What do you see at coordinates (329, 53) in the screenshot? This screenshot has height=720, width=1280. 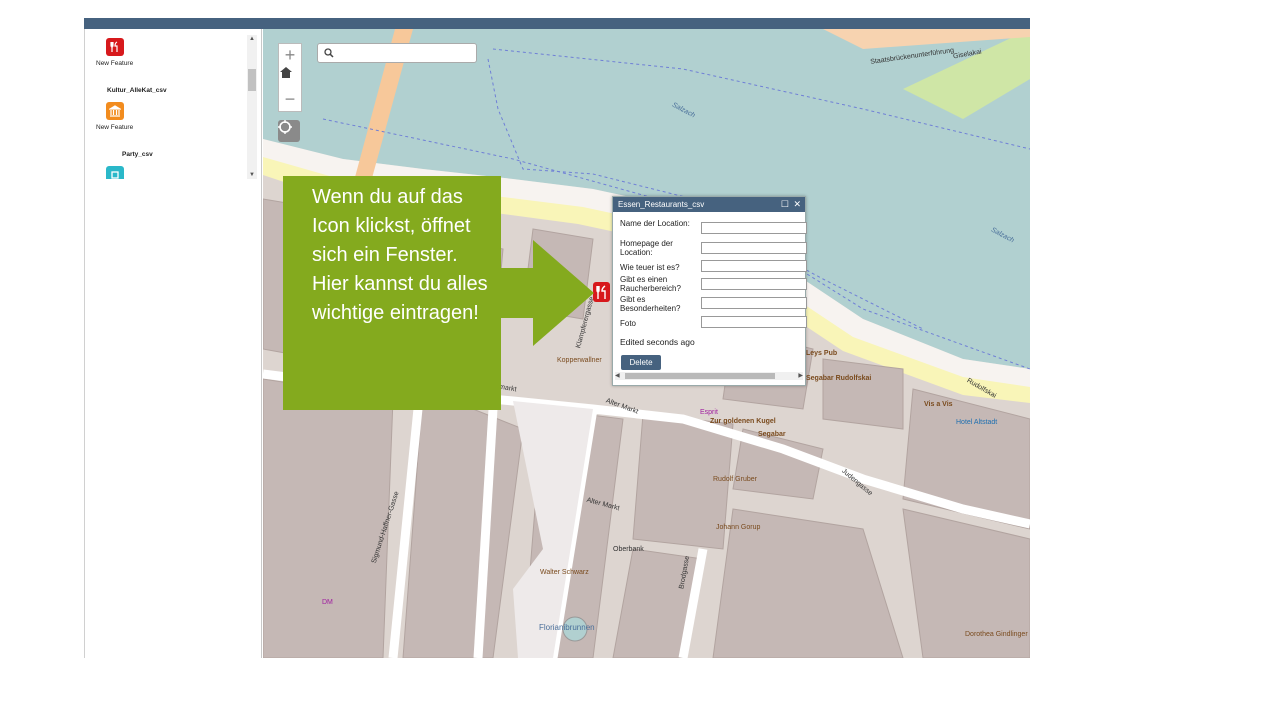 I see `search-icon` at bounding box center [329, 53].